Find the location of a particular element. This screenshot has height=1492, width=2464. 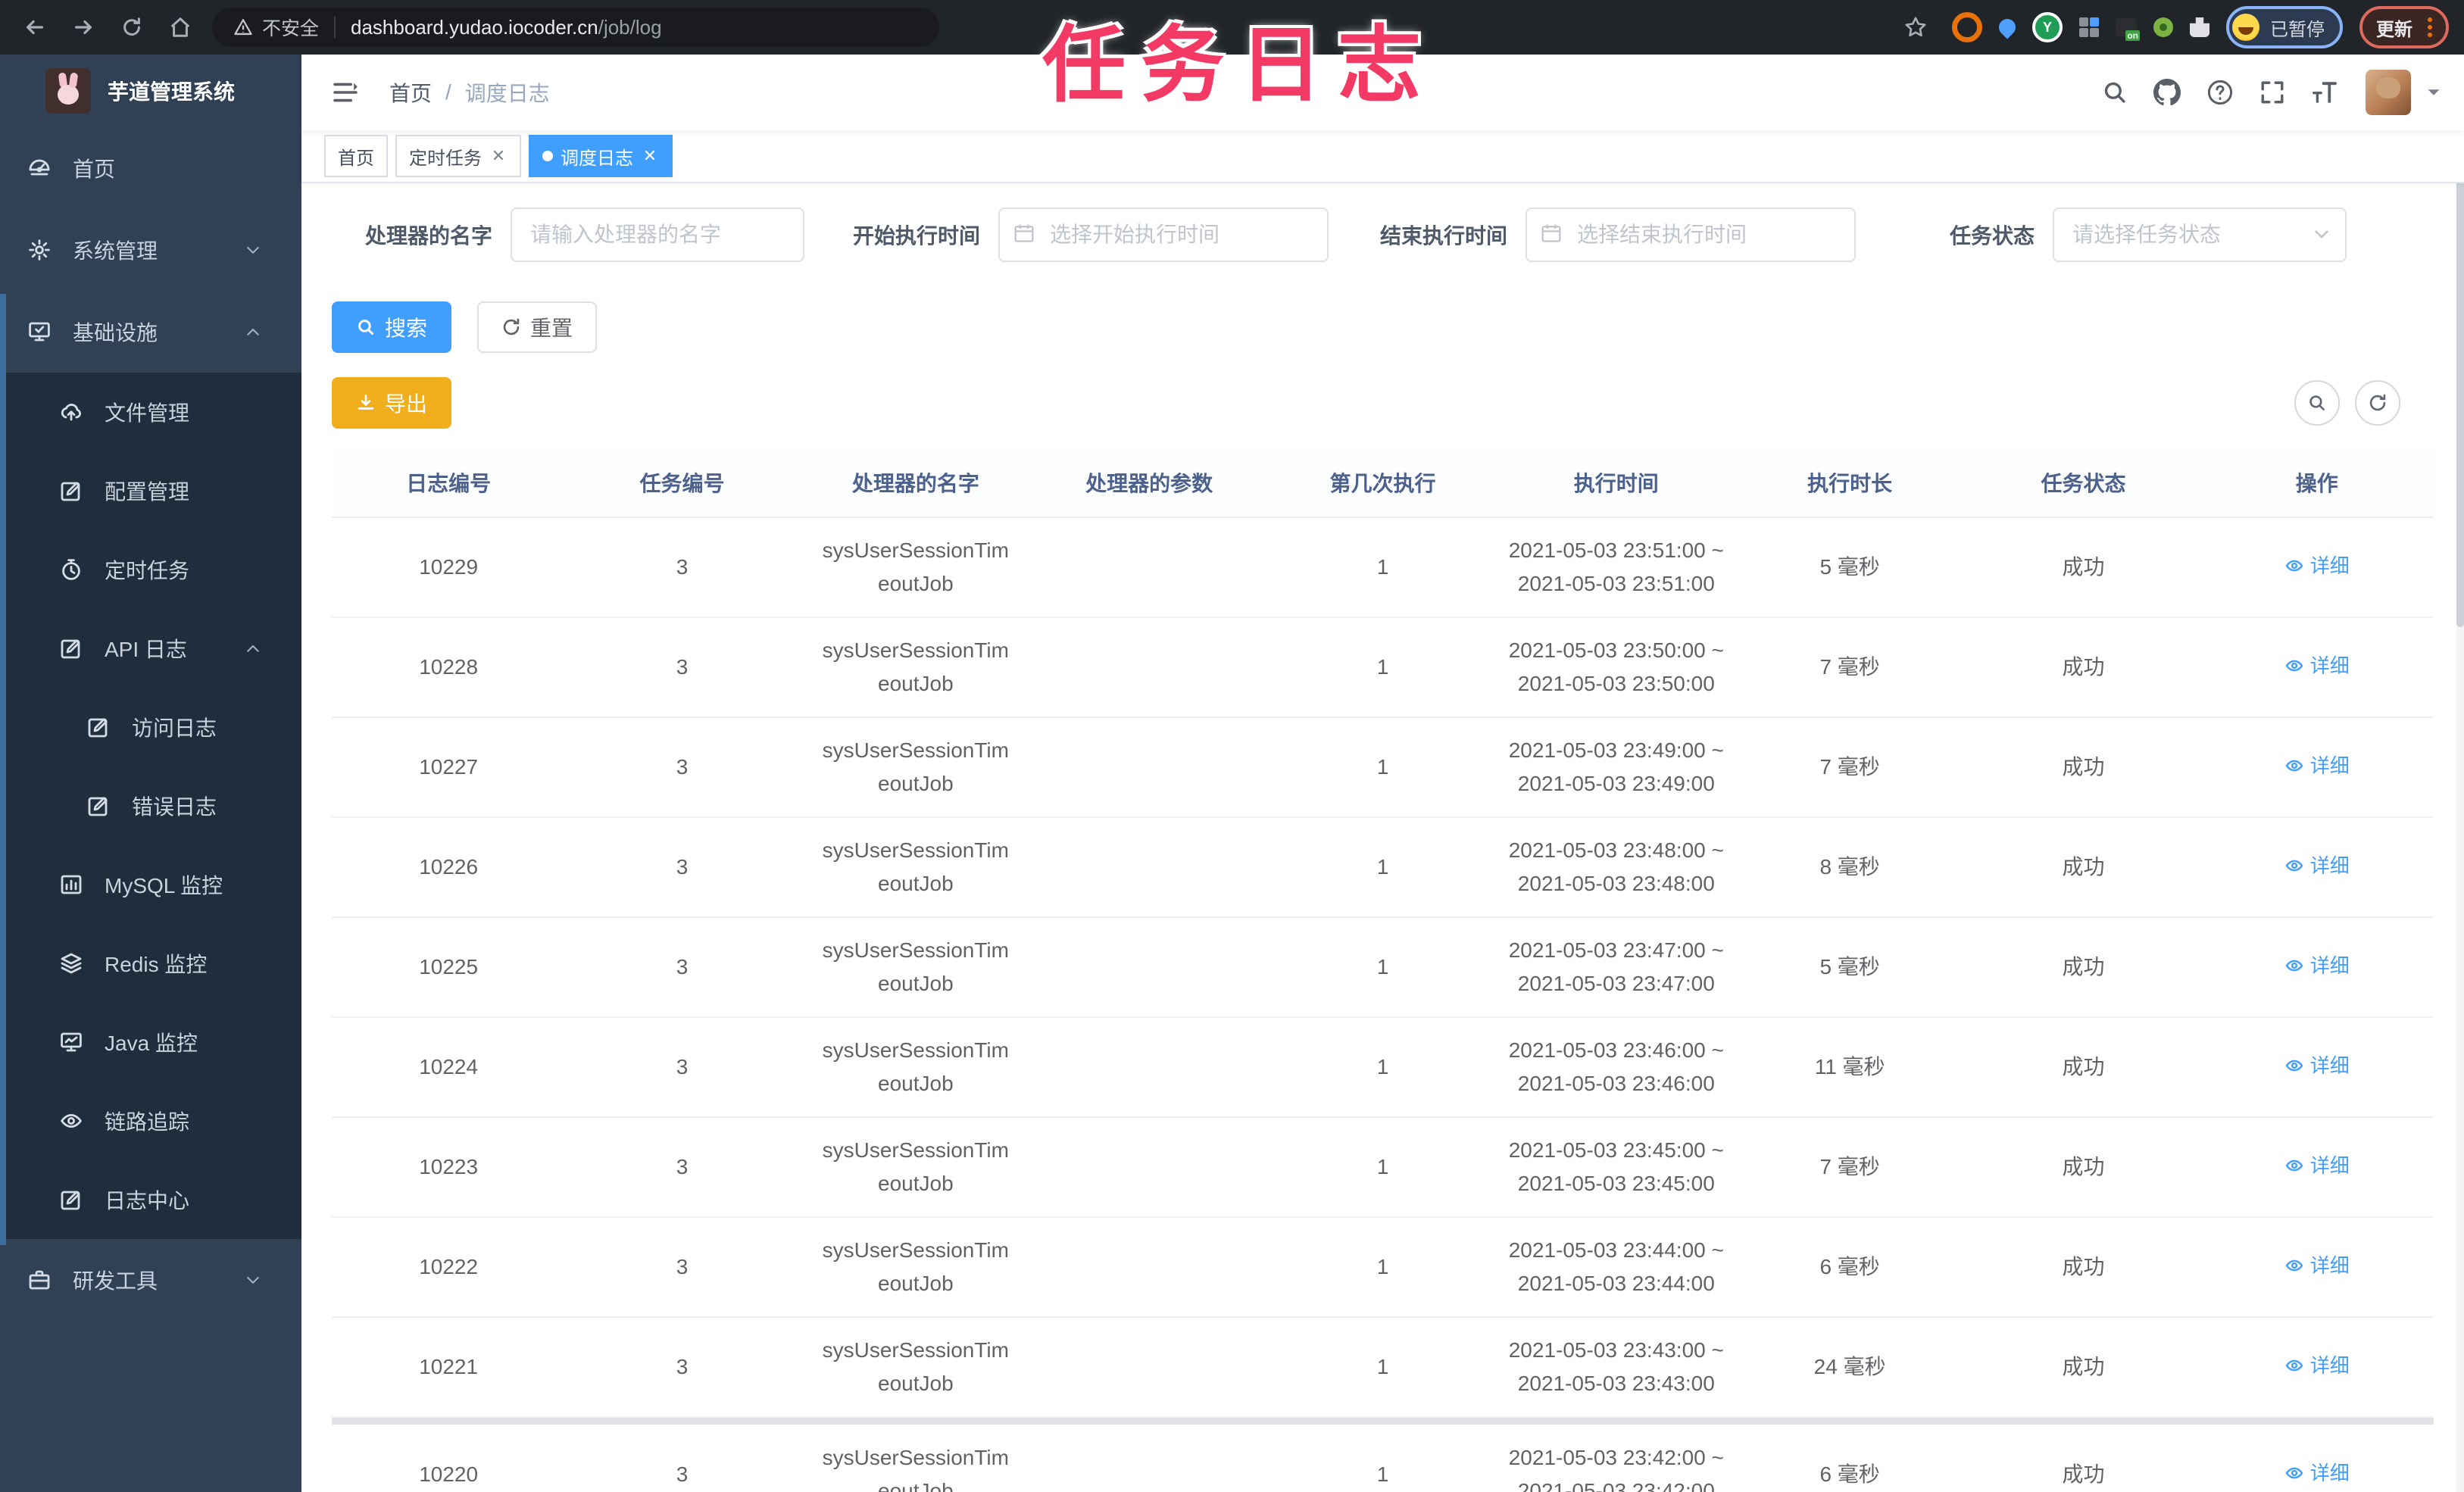

address-bar: 不安全 dashboard.yudao.iocoder.cn/job/log is located at coordinates (575, 28).